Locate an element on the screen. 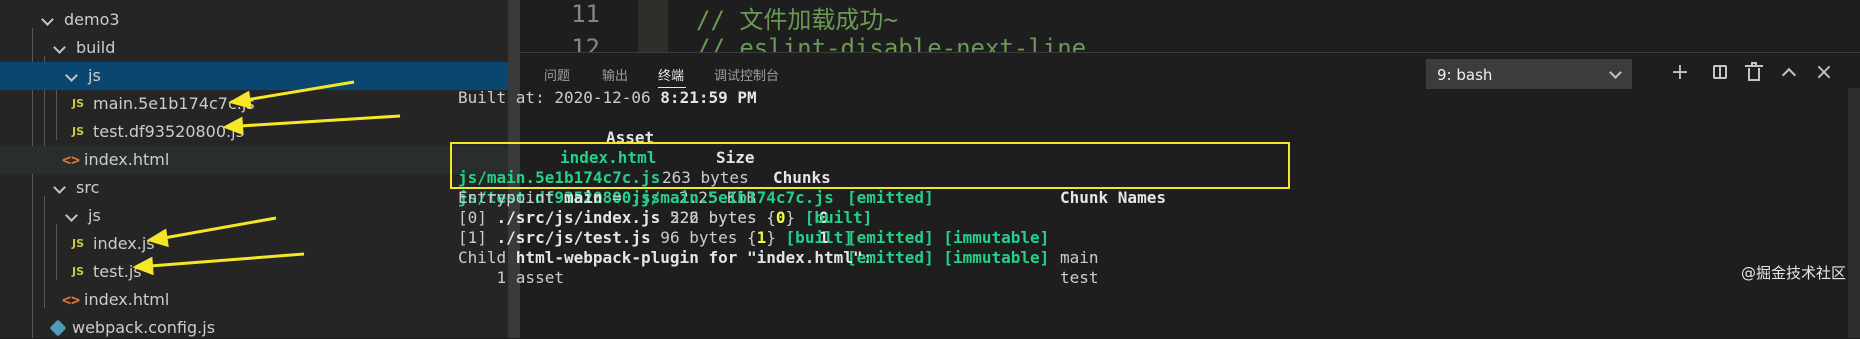 Image resolution: width=1860 pixels, height=339 pixels. tree-item-label: src is located at coordinates (88, 187).